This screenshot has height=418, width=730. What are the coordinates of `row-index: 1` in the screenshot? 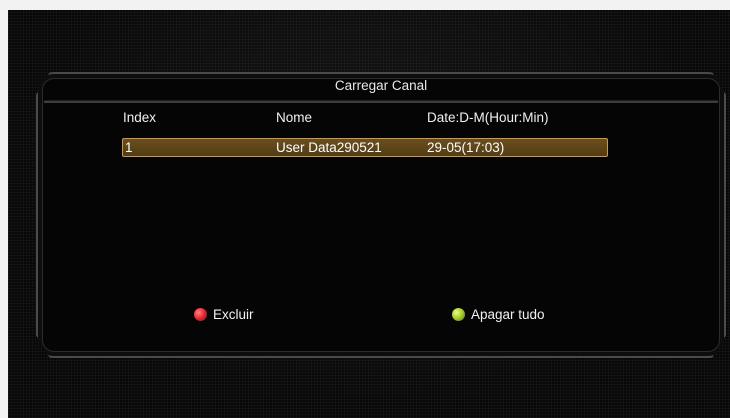 It's located at (129, 147).